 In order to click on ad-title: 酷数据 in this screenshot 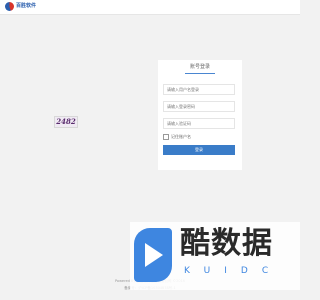, I will do `click(226, 243)`.